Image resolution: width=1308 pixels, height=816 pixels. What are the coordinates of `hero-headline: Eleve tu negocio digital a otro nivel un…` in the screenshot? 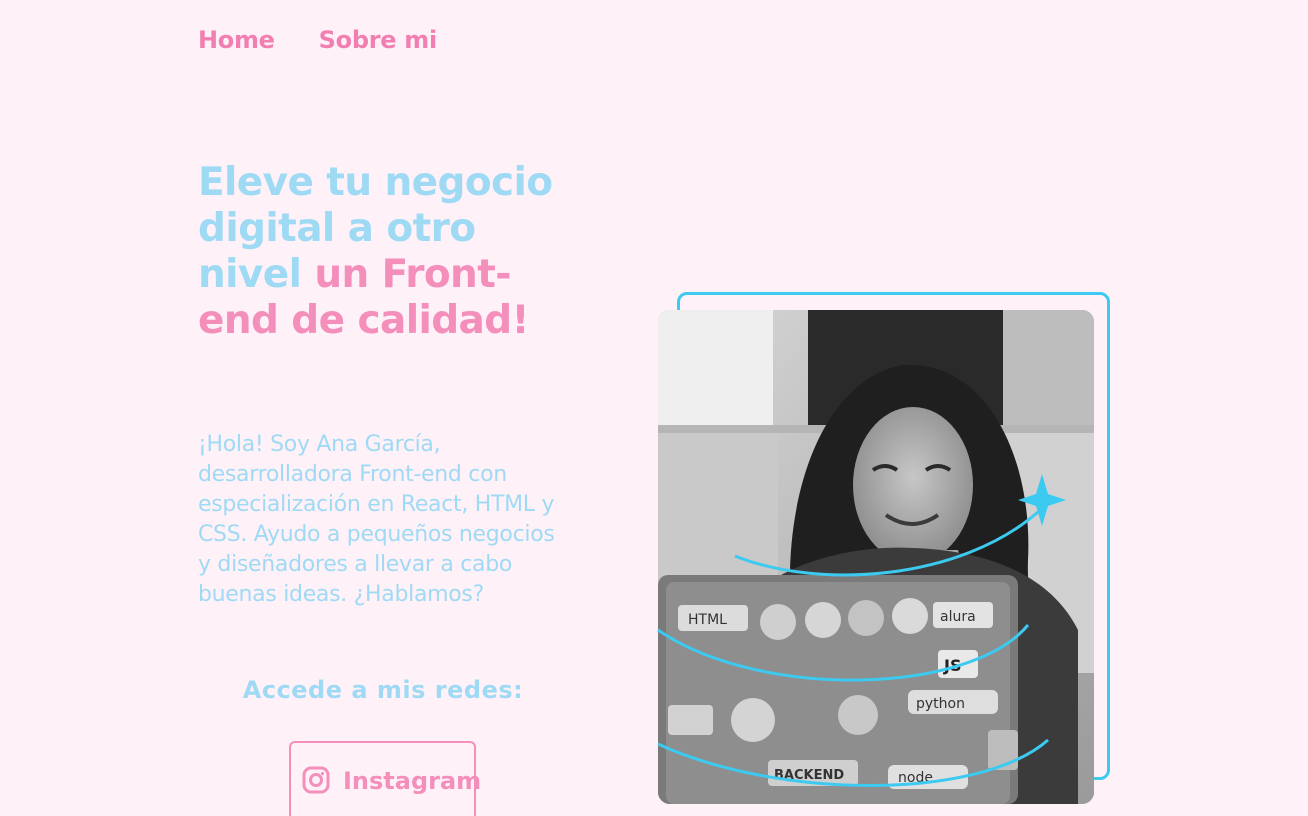 It's located at (388, 252).